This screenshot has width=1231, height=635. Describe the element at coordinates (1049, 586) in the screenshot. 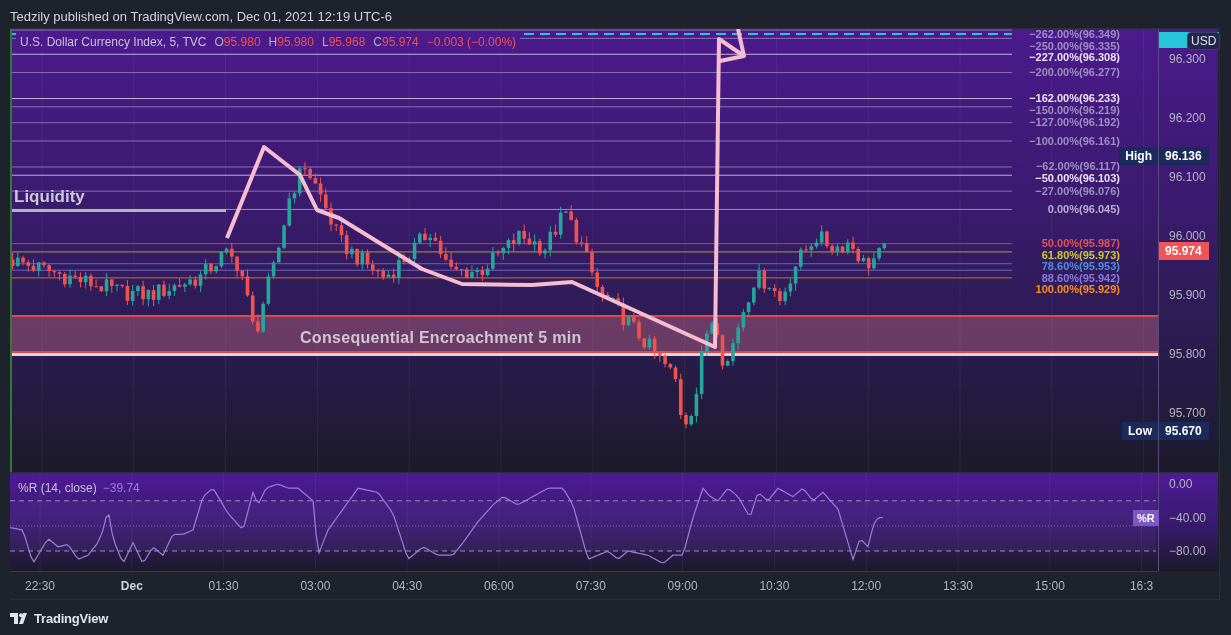

I see `time-label: 15:00` at that location.